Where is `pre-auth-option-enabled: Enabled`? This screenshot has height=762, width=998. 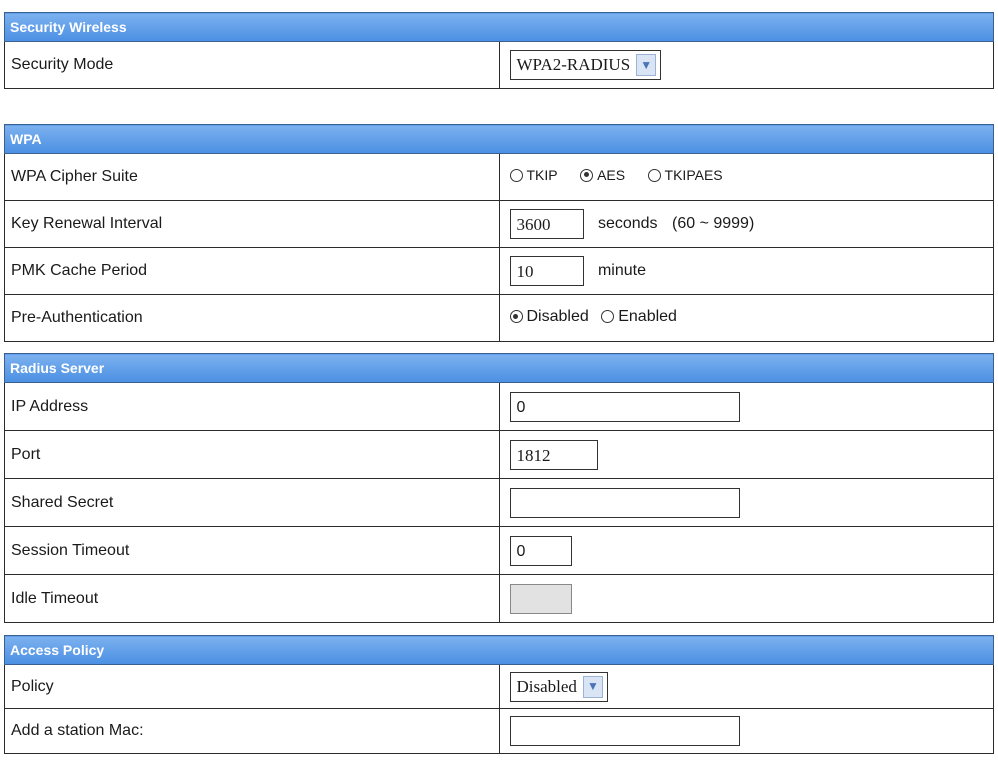
pre-auth-option-enabled: Enabled is located at coordinates (639, 317).